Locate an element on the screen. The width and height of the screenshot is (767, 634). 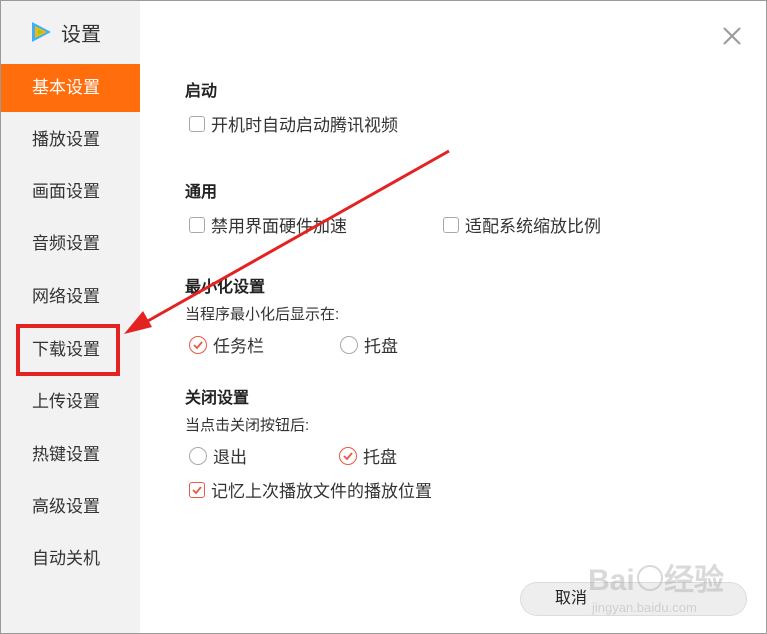
minimize-tray-option: 托盘 is located at coordinates (369, 344).